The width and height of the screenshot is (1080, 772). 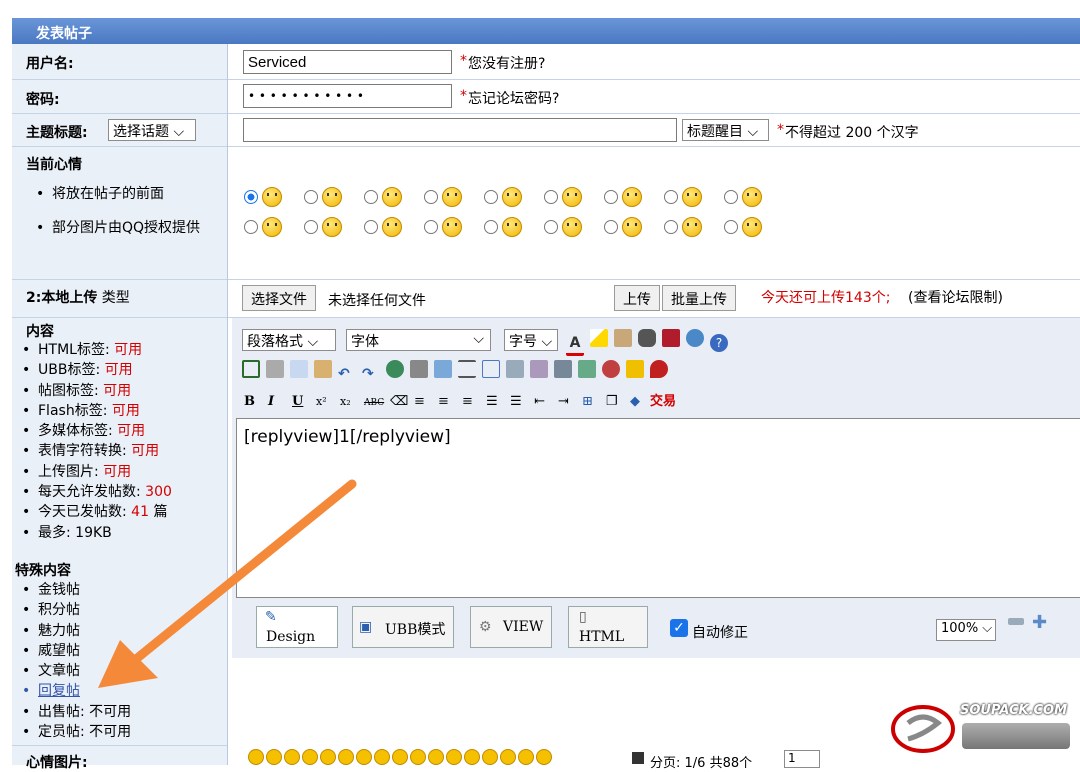 What do you see at coordinates (623, 338) in the screenshot?
I see `insert-object-icon` at bounding box center [623, 338].